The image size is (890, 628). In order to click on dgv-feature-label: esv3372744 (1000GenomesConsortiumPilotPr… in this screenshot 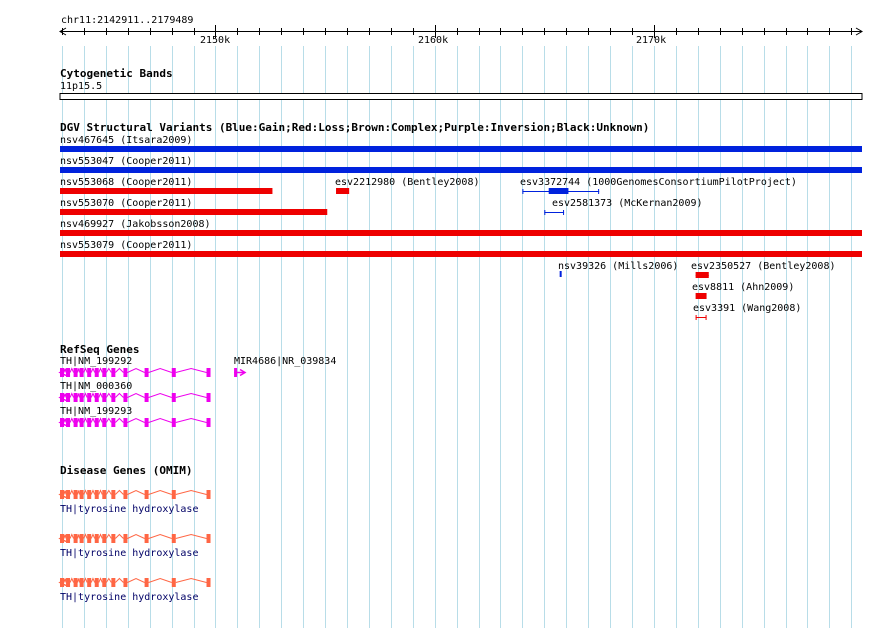, I will do `click(658, 182)`.